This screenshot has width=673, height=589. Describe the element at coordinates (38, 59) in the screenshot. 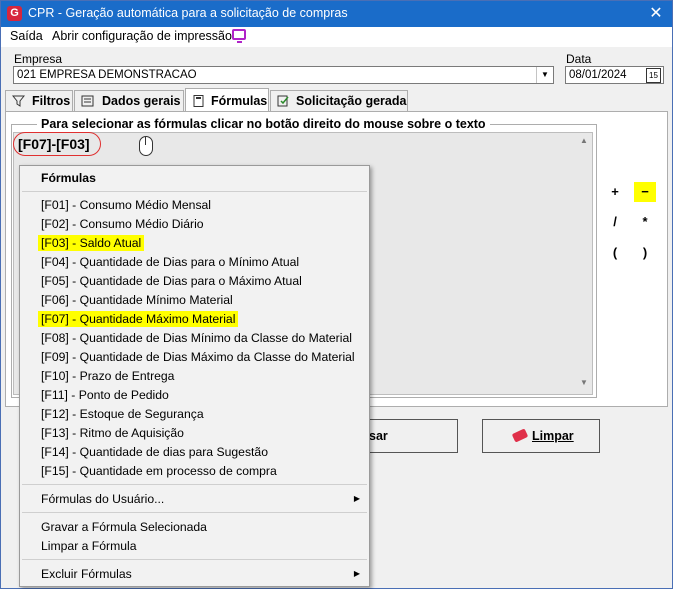

I see `empresa-label: Empresa` at that location.